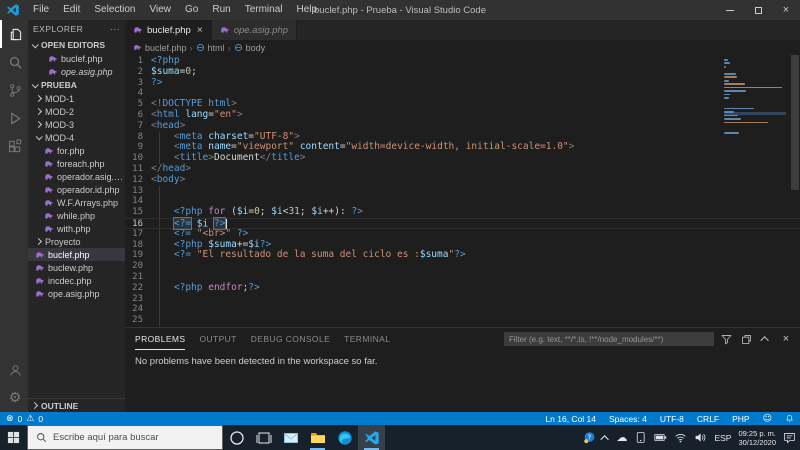 This screenshot has height=450, width=800. Describe the element at coordinates (462, 83) in the screenshot. I see `code-line-3: 3 ?>` at that location.